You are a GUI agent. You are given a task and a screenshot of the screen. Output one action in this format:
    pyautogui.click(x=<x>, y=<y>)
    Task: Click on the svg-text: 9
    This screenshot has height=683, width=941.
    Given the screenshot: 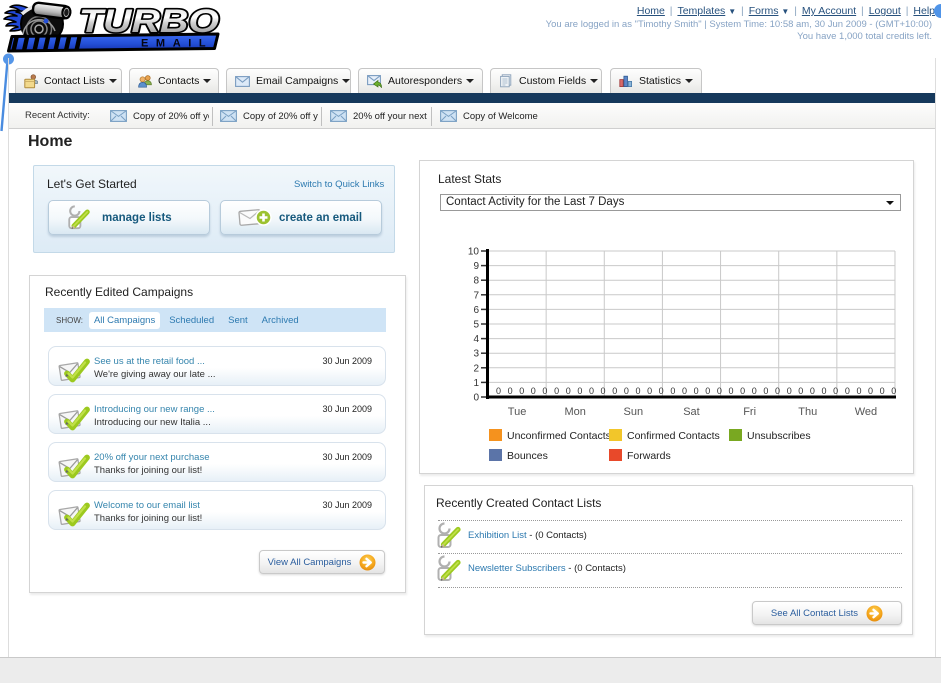 What is the action you would take?
    pyautogui.click(x=476, y=266)
    